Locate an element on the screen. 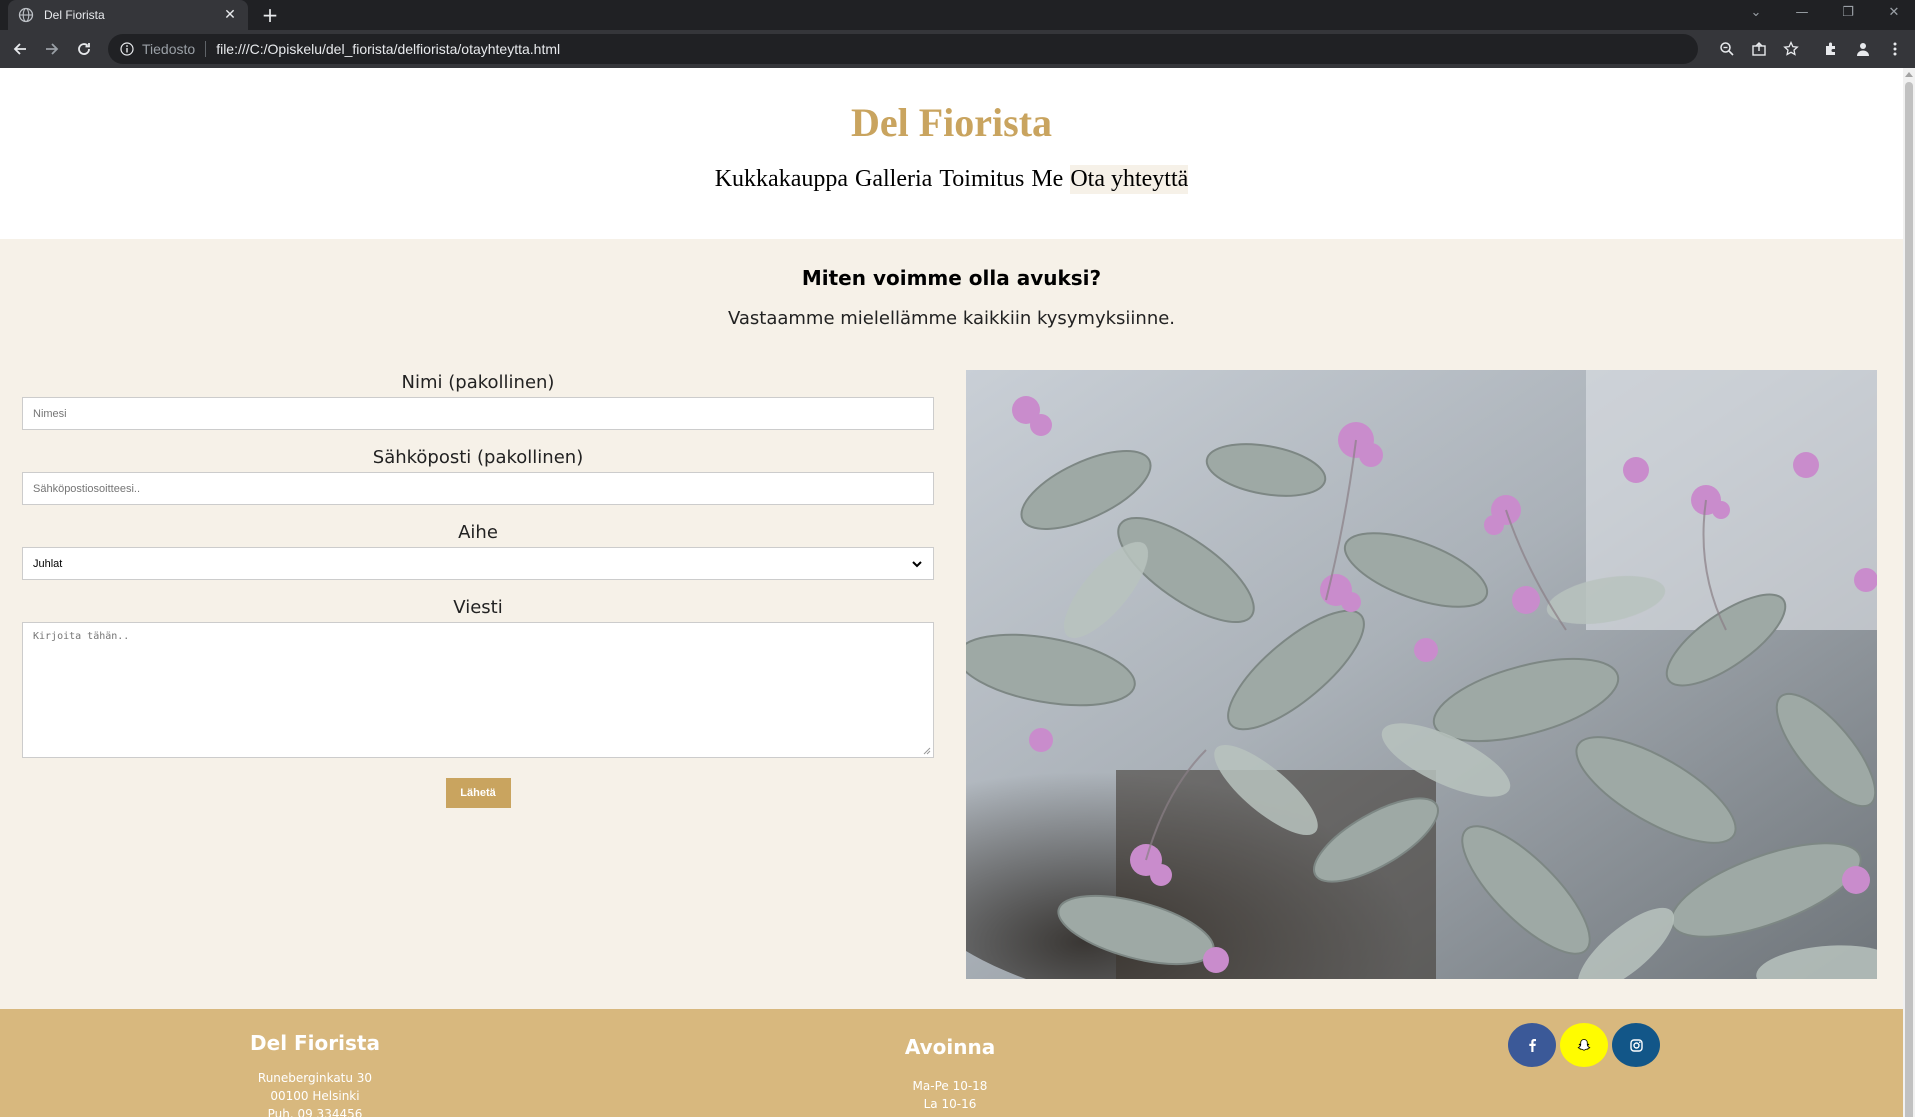  browser-tabstrip: Del Fiorista ✕ + ⌄ — ❐ ✕ is located at coordinates (957, 15).